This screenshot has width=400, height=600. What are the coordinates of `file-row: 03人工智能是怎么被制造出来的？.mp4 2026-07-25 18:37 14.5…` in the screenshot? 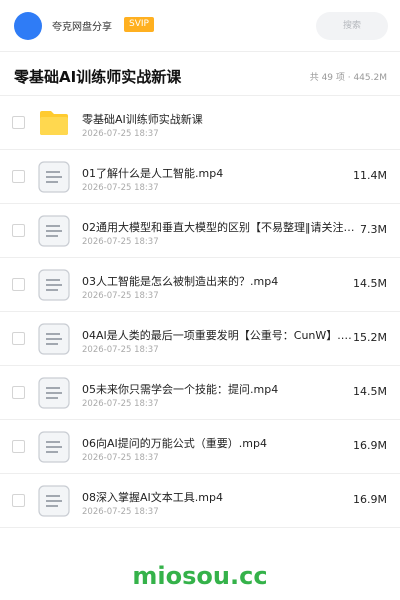 It's located at (200, 285).